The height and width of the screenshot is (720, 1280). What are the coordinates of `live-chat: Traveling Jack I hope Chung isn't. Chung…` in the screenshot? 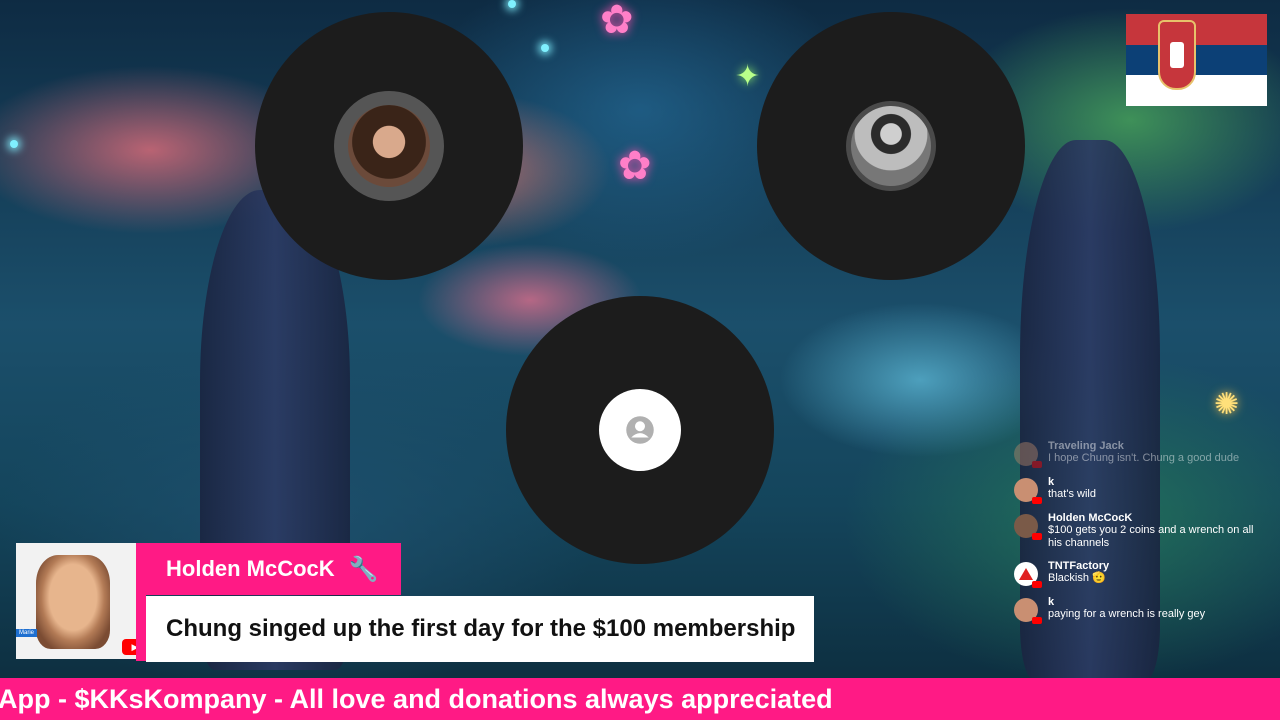 It's located at (1139, 536).